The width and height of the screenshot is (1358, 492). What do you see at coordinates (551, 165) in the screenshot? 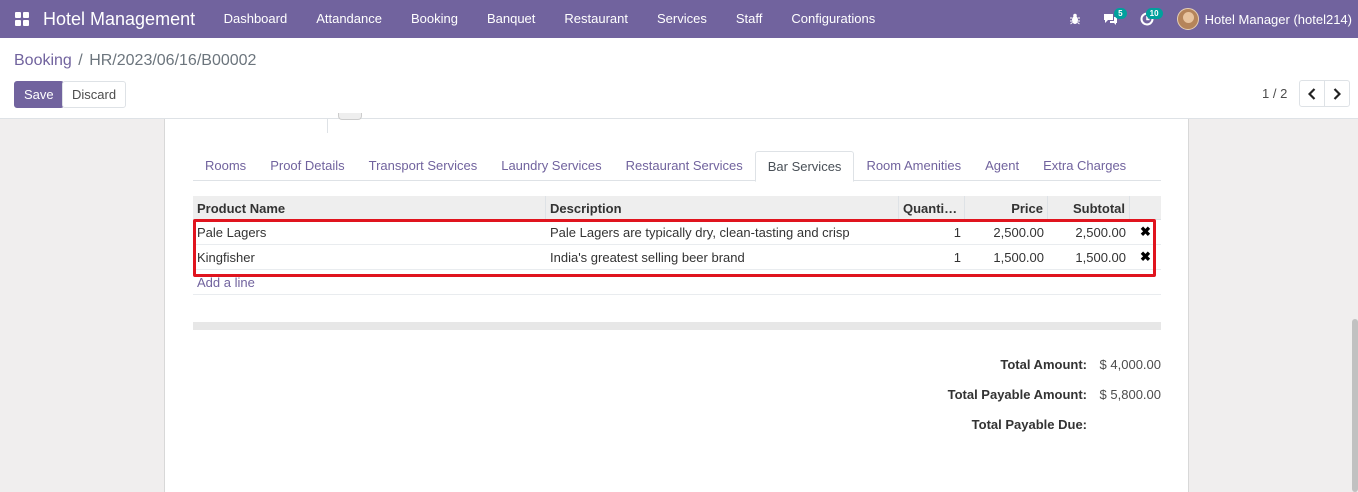
I see `tab-laundry-services: Laundry Services` at bounding box center [551, 165].